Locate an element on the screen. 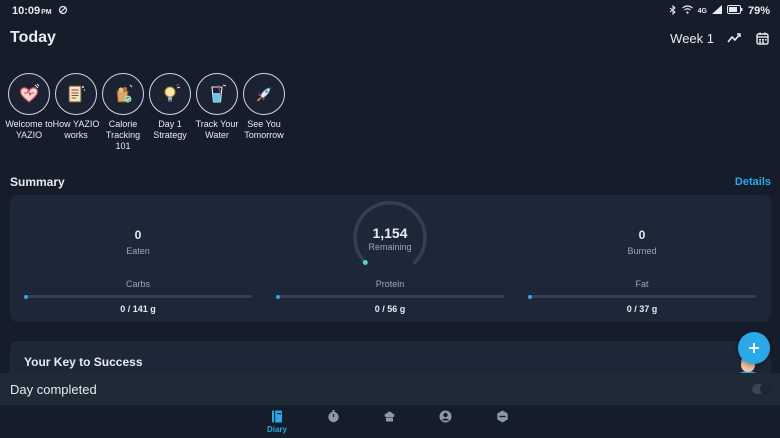  day-completed-toggle is located at coordinates (762, 389).